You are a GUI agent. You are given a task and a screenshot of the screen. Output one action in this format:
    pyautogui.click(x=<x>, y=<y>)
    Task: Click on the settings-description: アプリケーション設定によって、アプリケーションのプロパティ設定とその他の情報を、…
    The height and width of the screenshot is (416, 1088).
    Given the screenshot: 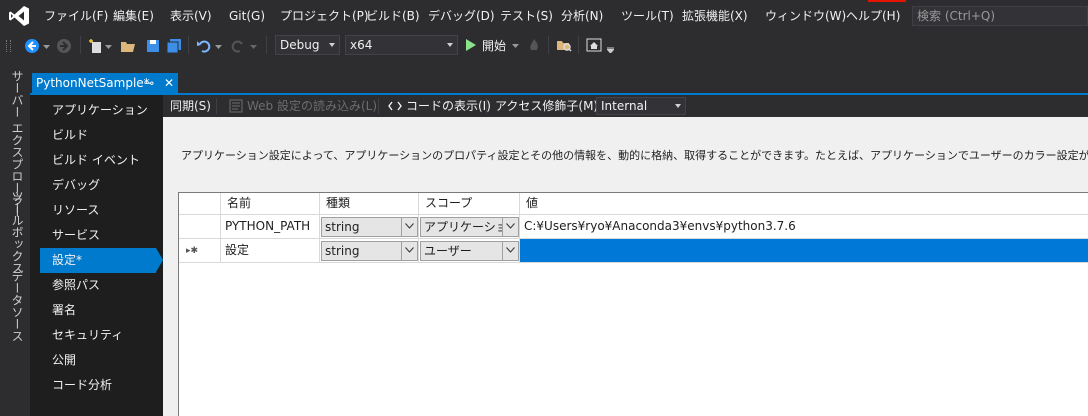 What is the action you would take?
    pyautogui.click(x=634, y=155)
    